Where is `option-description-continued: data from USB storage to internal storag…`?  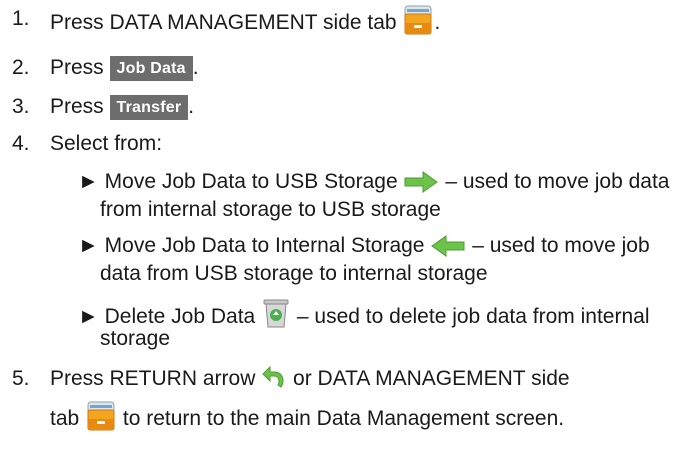
option-description-continued: data from USB storage to internal storag… is located at coordinates (294, 273).